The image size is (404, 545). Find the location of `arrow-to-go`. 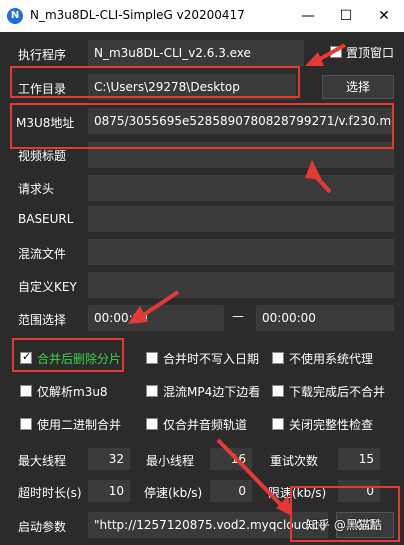

arrow-to-go is located at coordinates (250, 473).